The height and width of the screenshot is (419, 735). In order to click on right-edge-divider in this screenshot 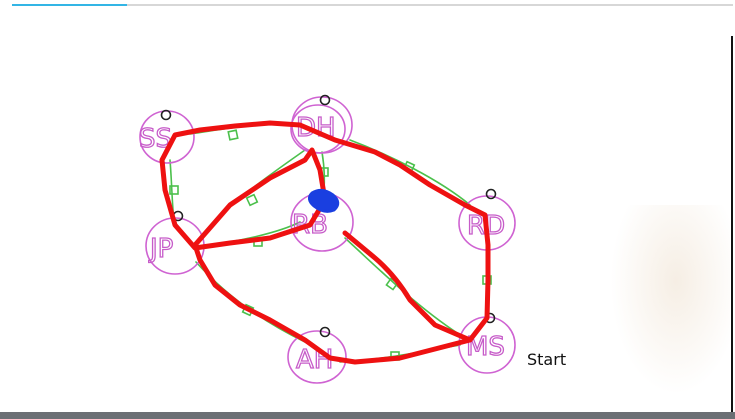, I will do `click(732, 224)`.